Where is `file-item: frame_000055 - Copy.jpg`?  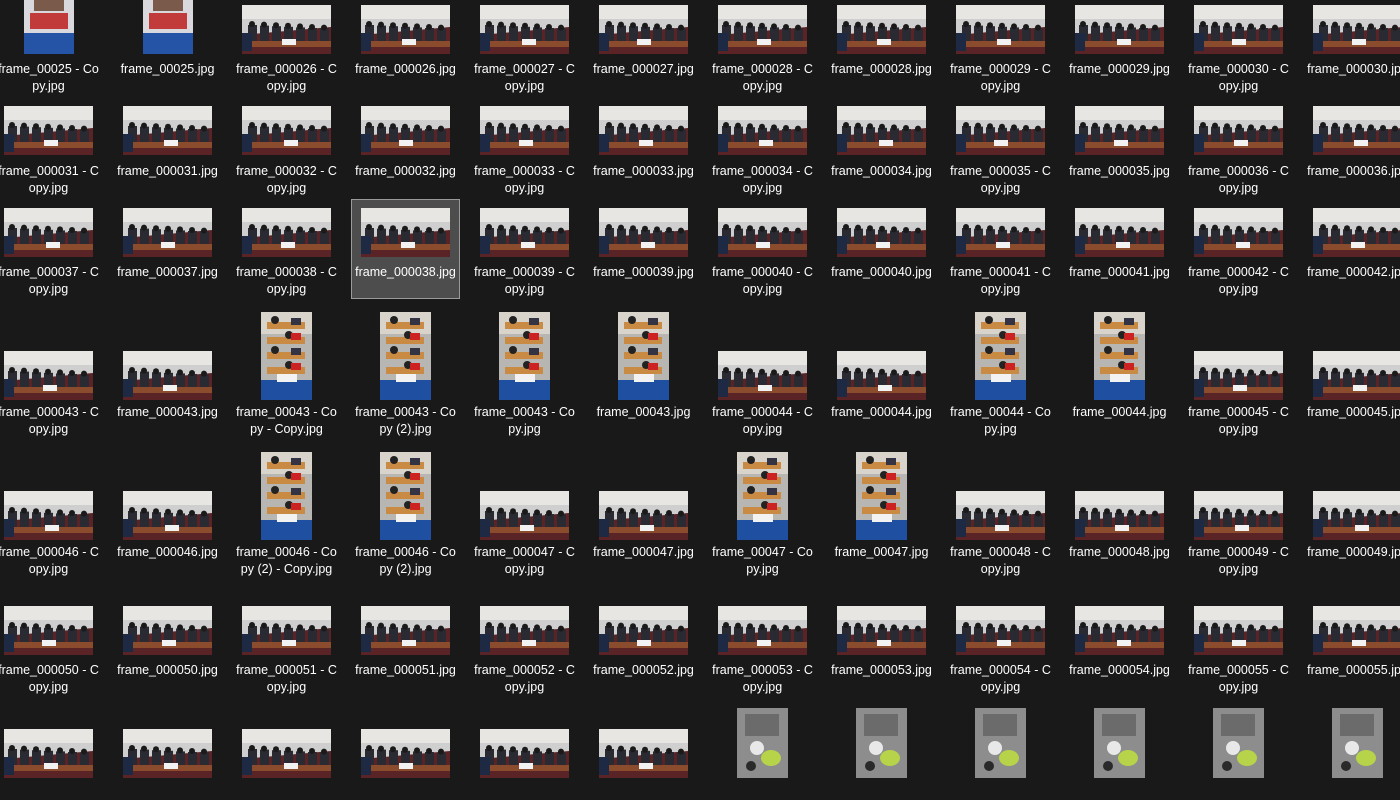
file-item: frame_000055 - Copy.jpg is located at coordinates (1238, 647).